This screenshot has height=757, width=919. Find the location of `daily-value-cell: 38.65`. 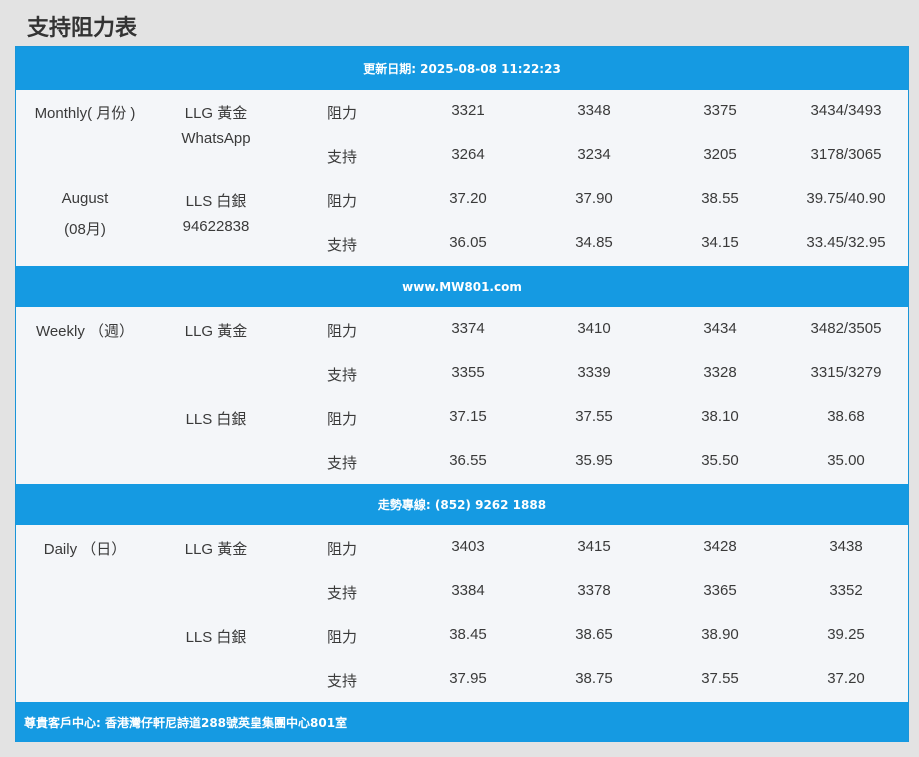

daily-value-cell: 38.65 is located at coordinates (594, 634).